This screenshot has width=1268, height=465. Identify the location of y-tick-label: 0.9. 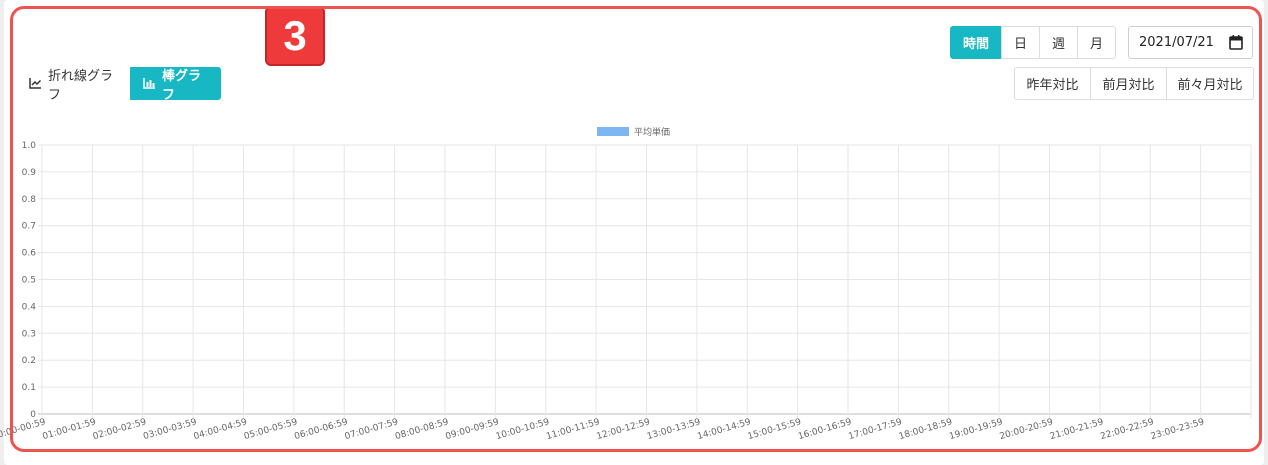
(29, 173).